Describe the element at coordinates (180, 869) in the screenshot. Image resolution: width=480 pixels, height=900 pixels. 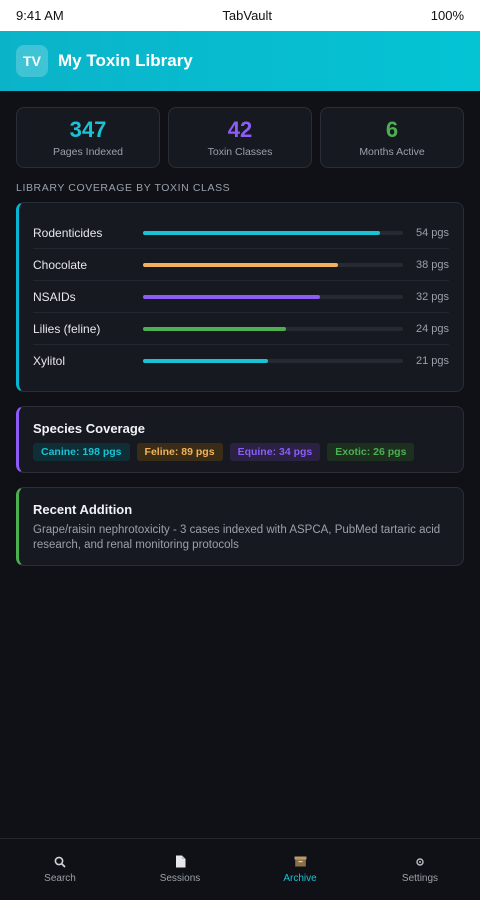
I see `nav-item-sessions: Sessions` at that location.